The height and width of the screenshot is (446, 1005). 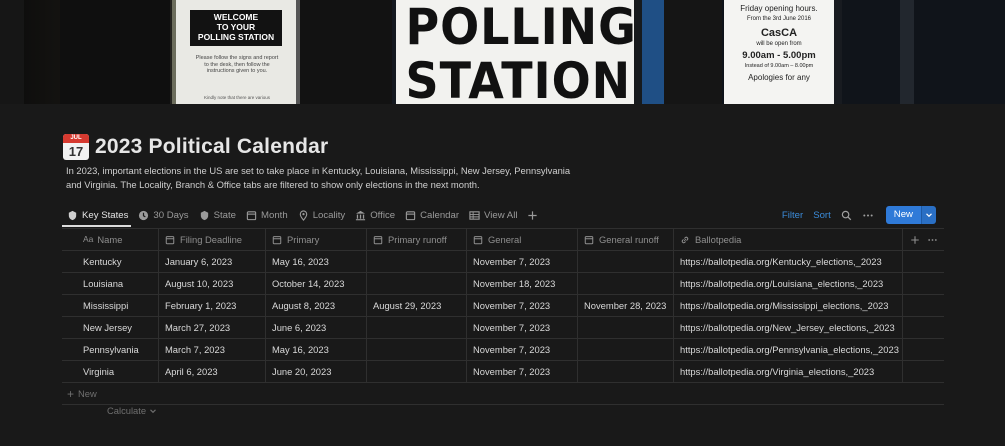 I want to click on tab-label: Key States, so click(x=105, y=215).